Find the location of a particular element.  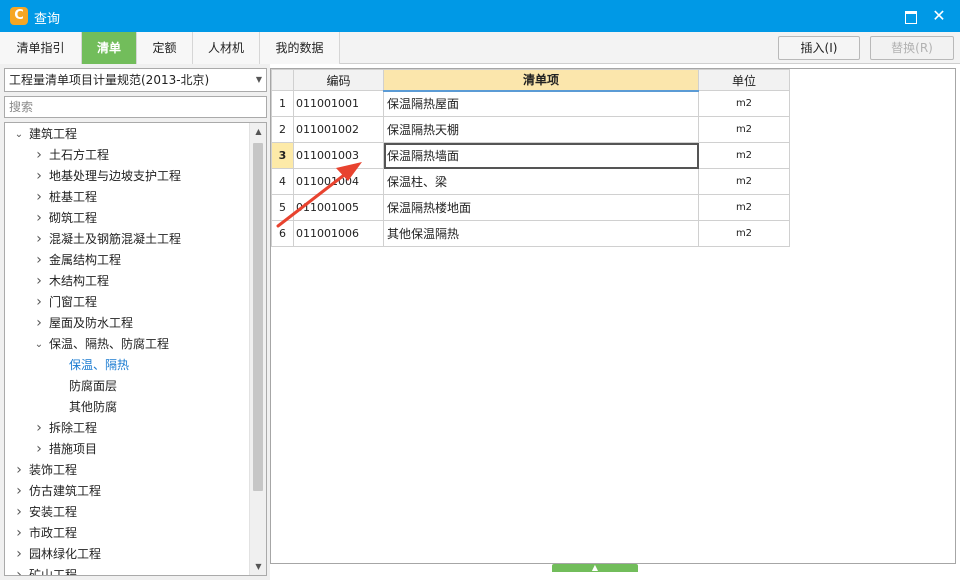

name-cell: 其他保温隔热 is located at coordinates (541, 233).